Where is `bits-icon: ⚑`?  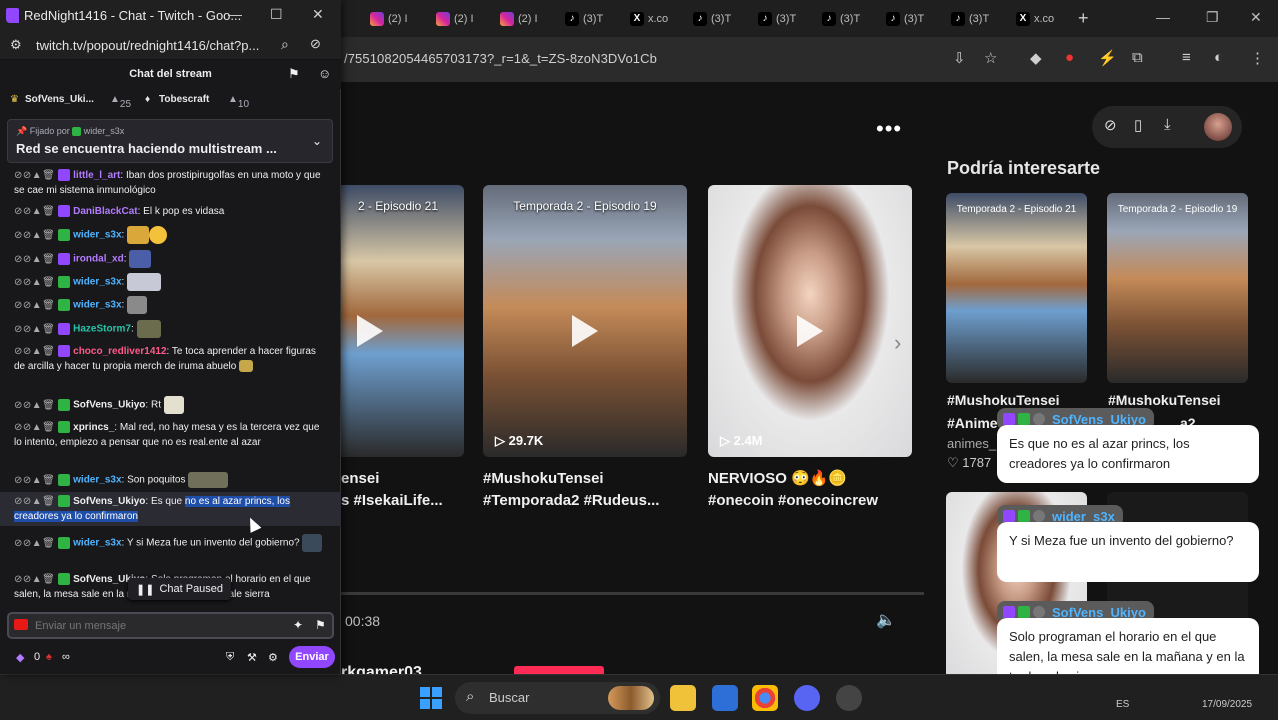 bits-icon: ⚑ is located at coordinates (320, 625).